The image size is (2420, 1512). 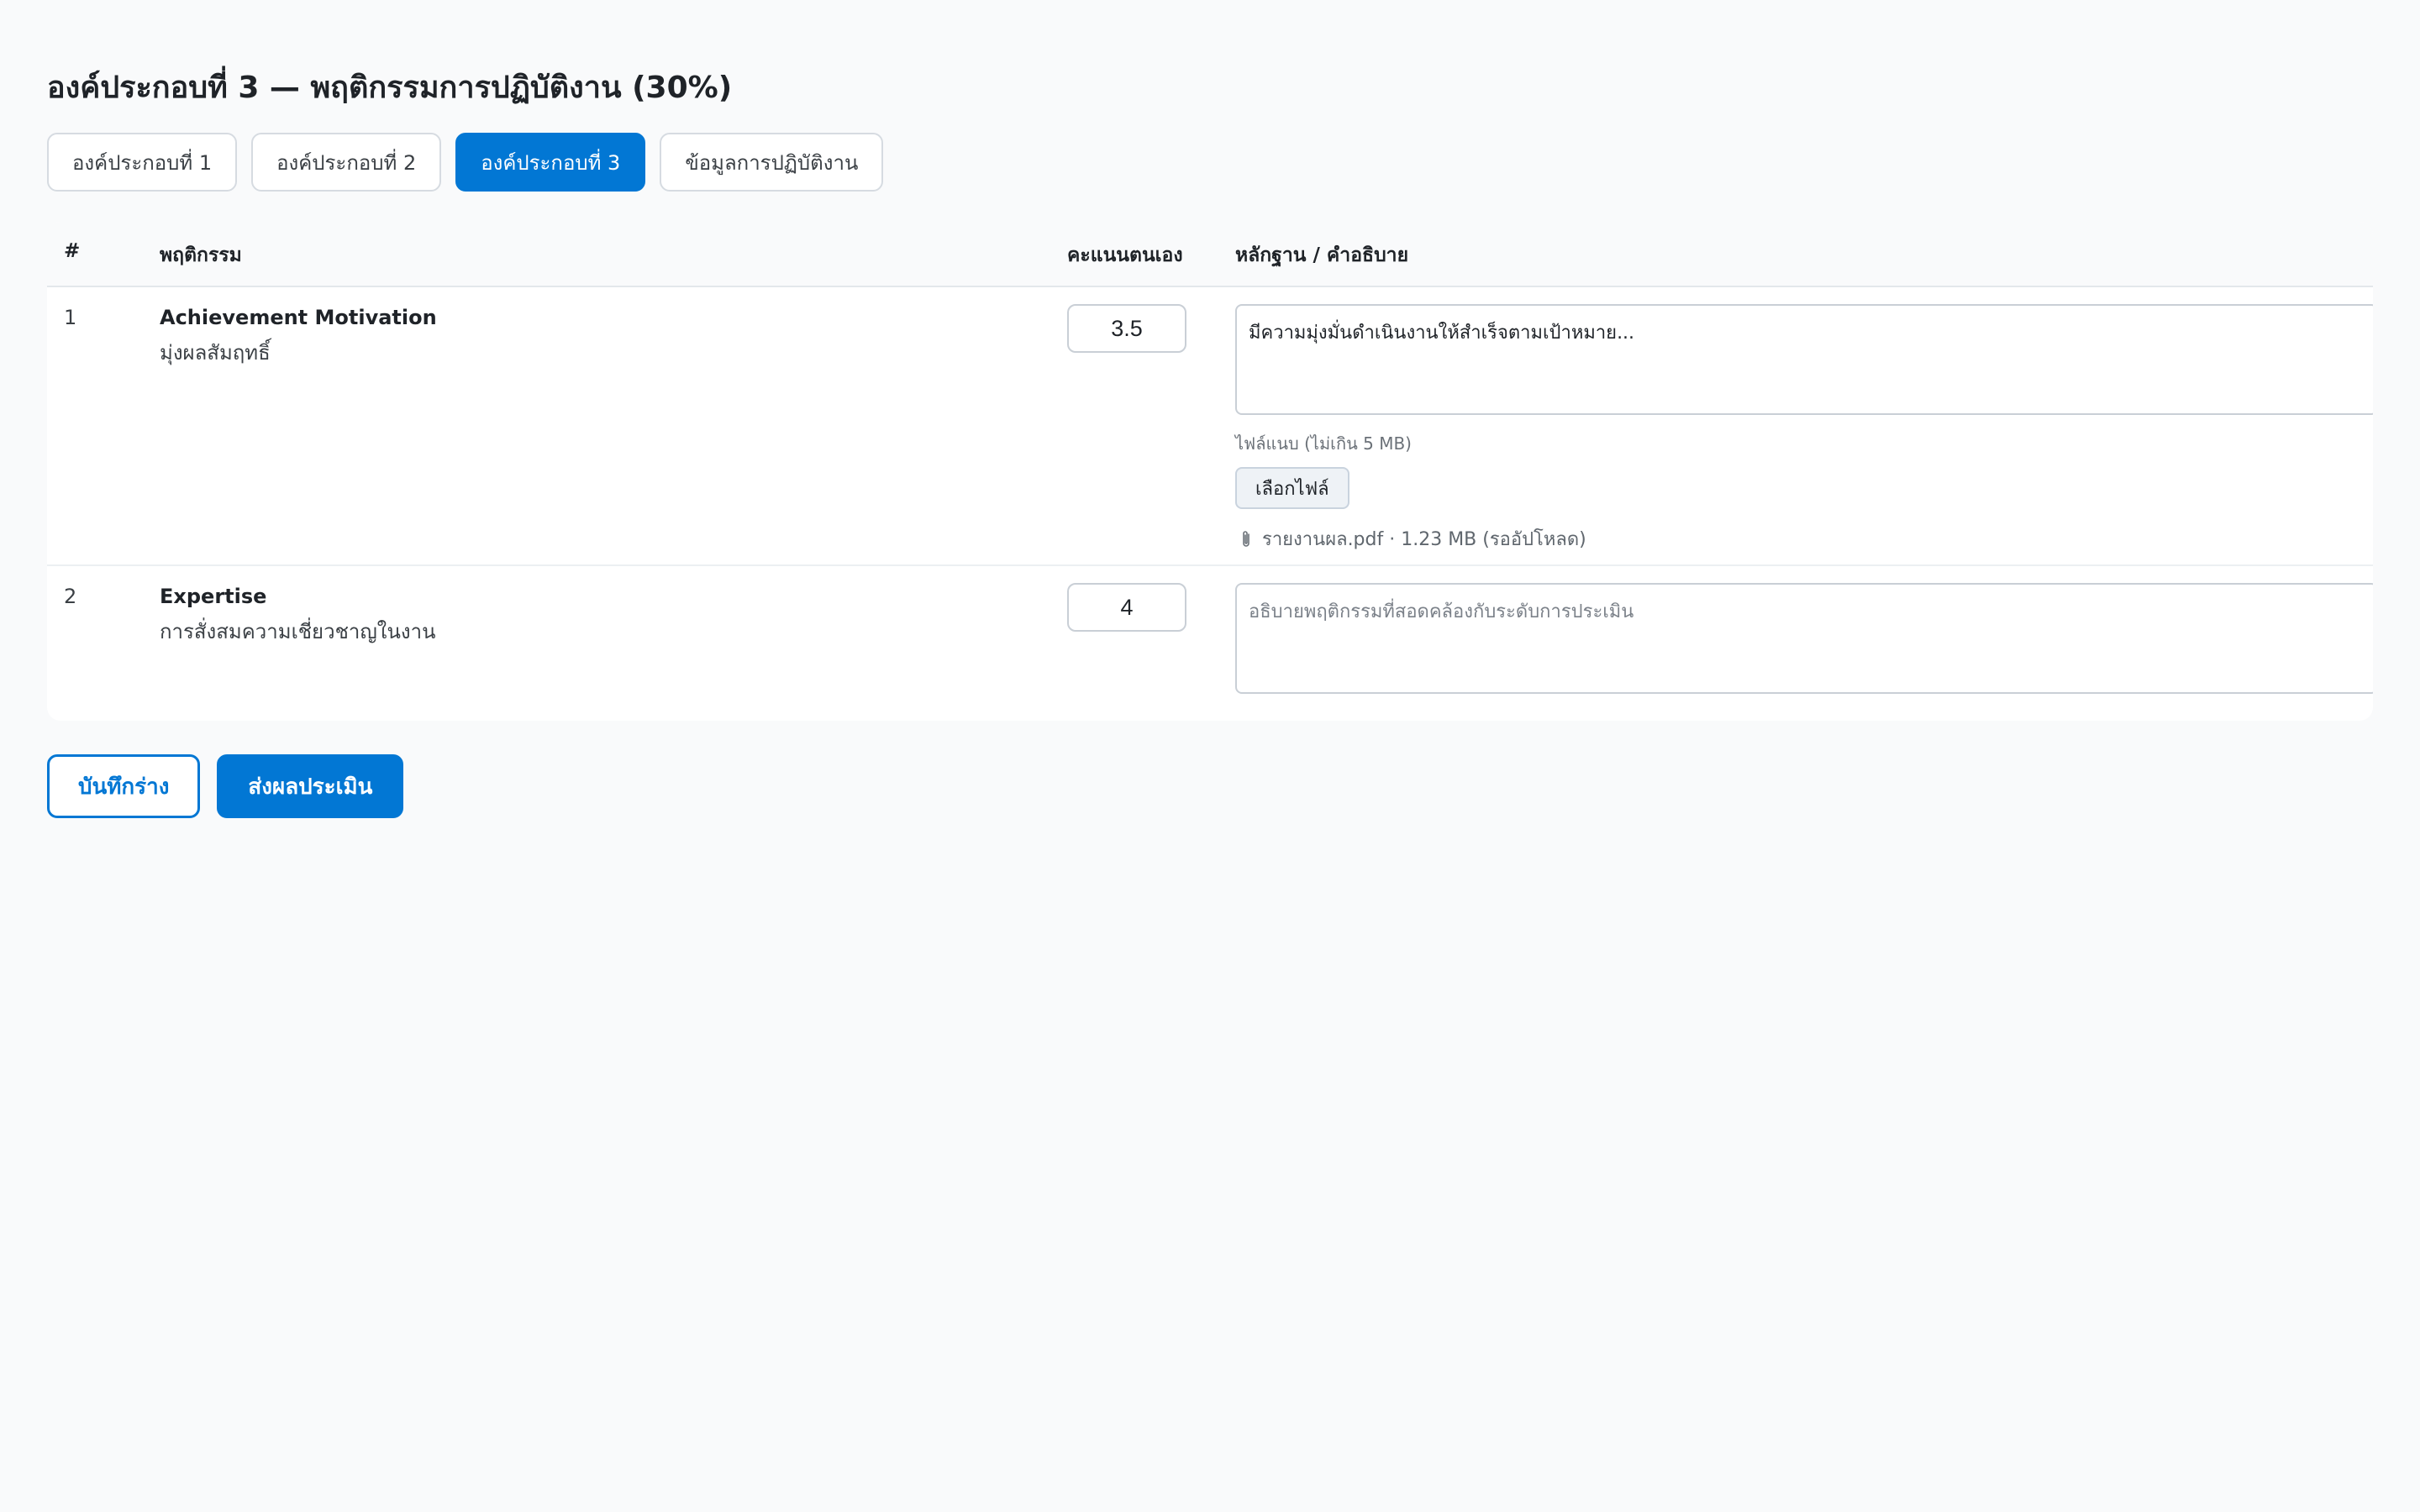 I want to click on row-number: 1, so click(x=70, y=317).